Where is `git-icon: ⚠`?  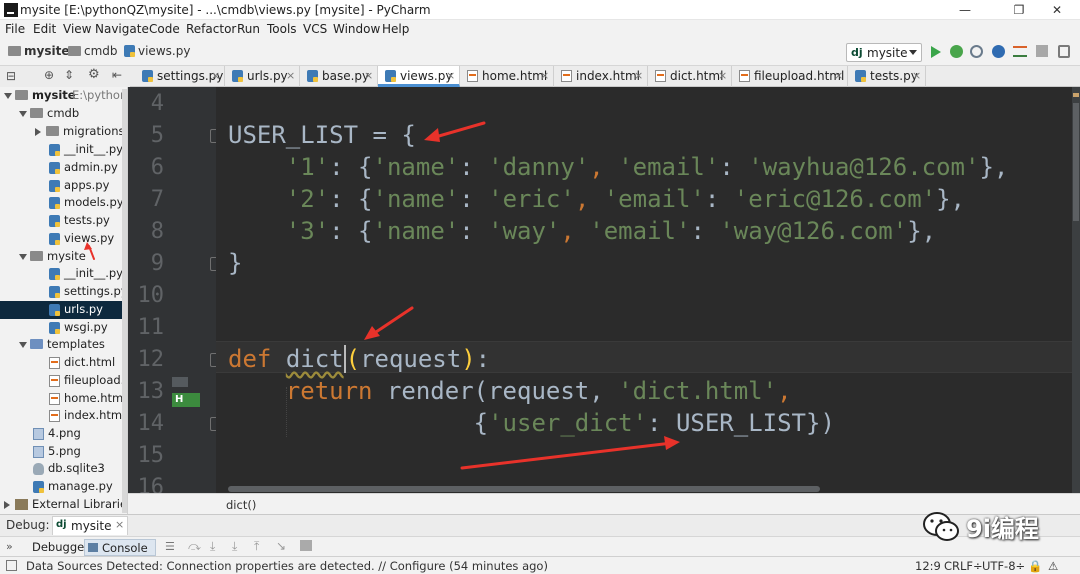
git-icon: ⚠ is located at coordinates (1053, 566).